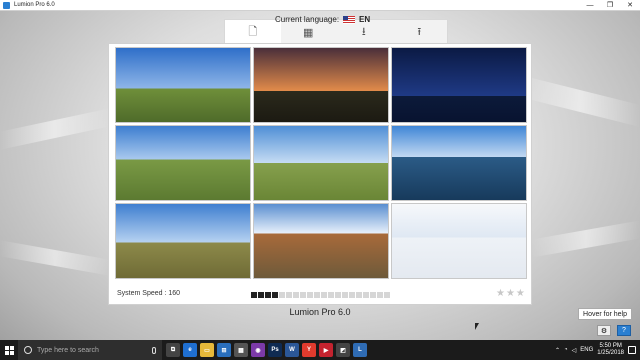 This screenshot has height=360, width=640. Describe the element at coordinates (574, 350) in the screenshot. I see `volume-icon: ◁` at that location.